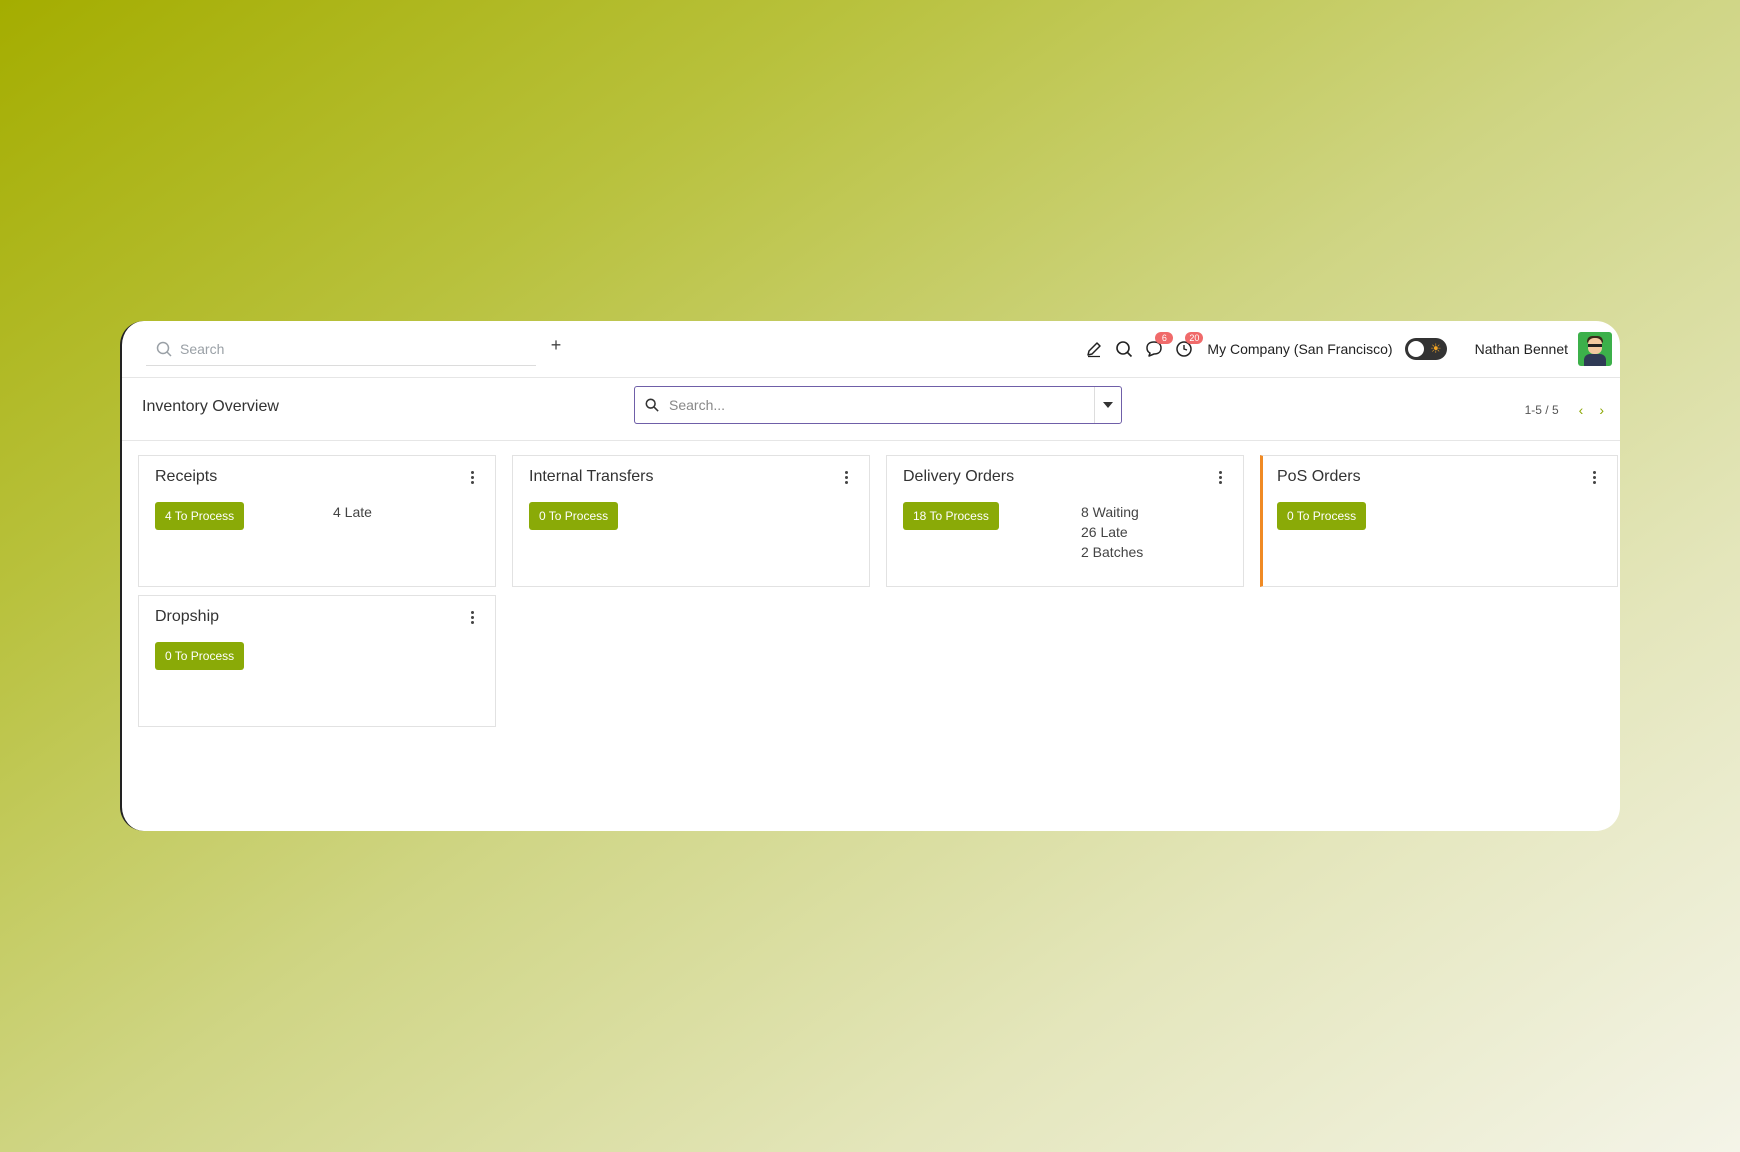 This screenshot has width=1740, height=1152. I want to click on dark-mode-toggle: ☀, so click(1425, 349).